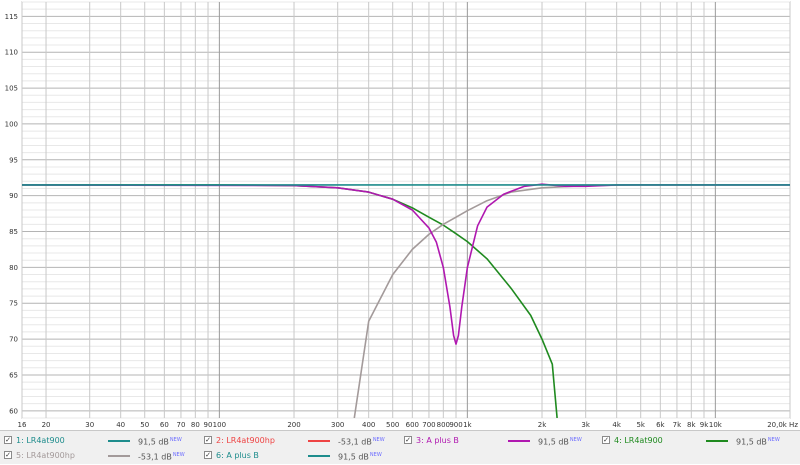  What do you see at coordinates (208, 425) in the screenshot?
I see `x-tick-label: 90` at bounding box center [208, 425].